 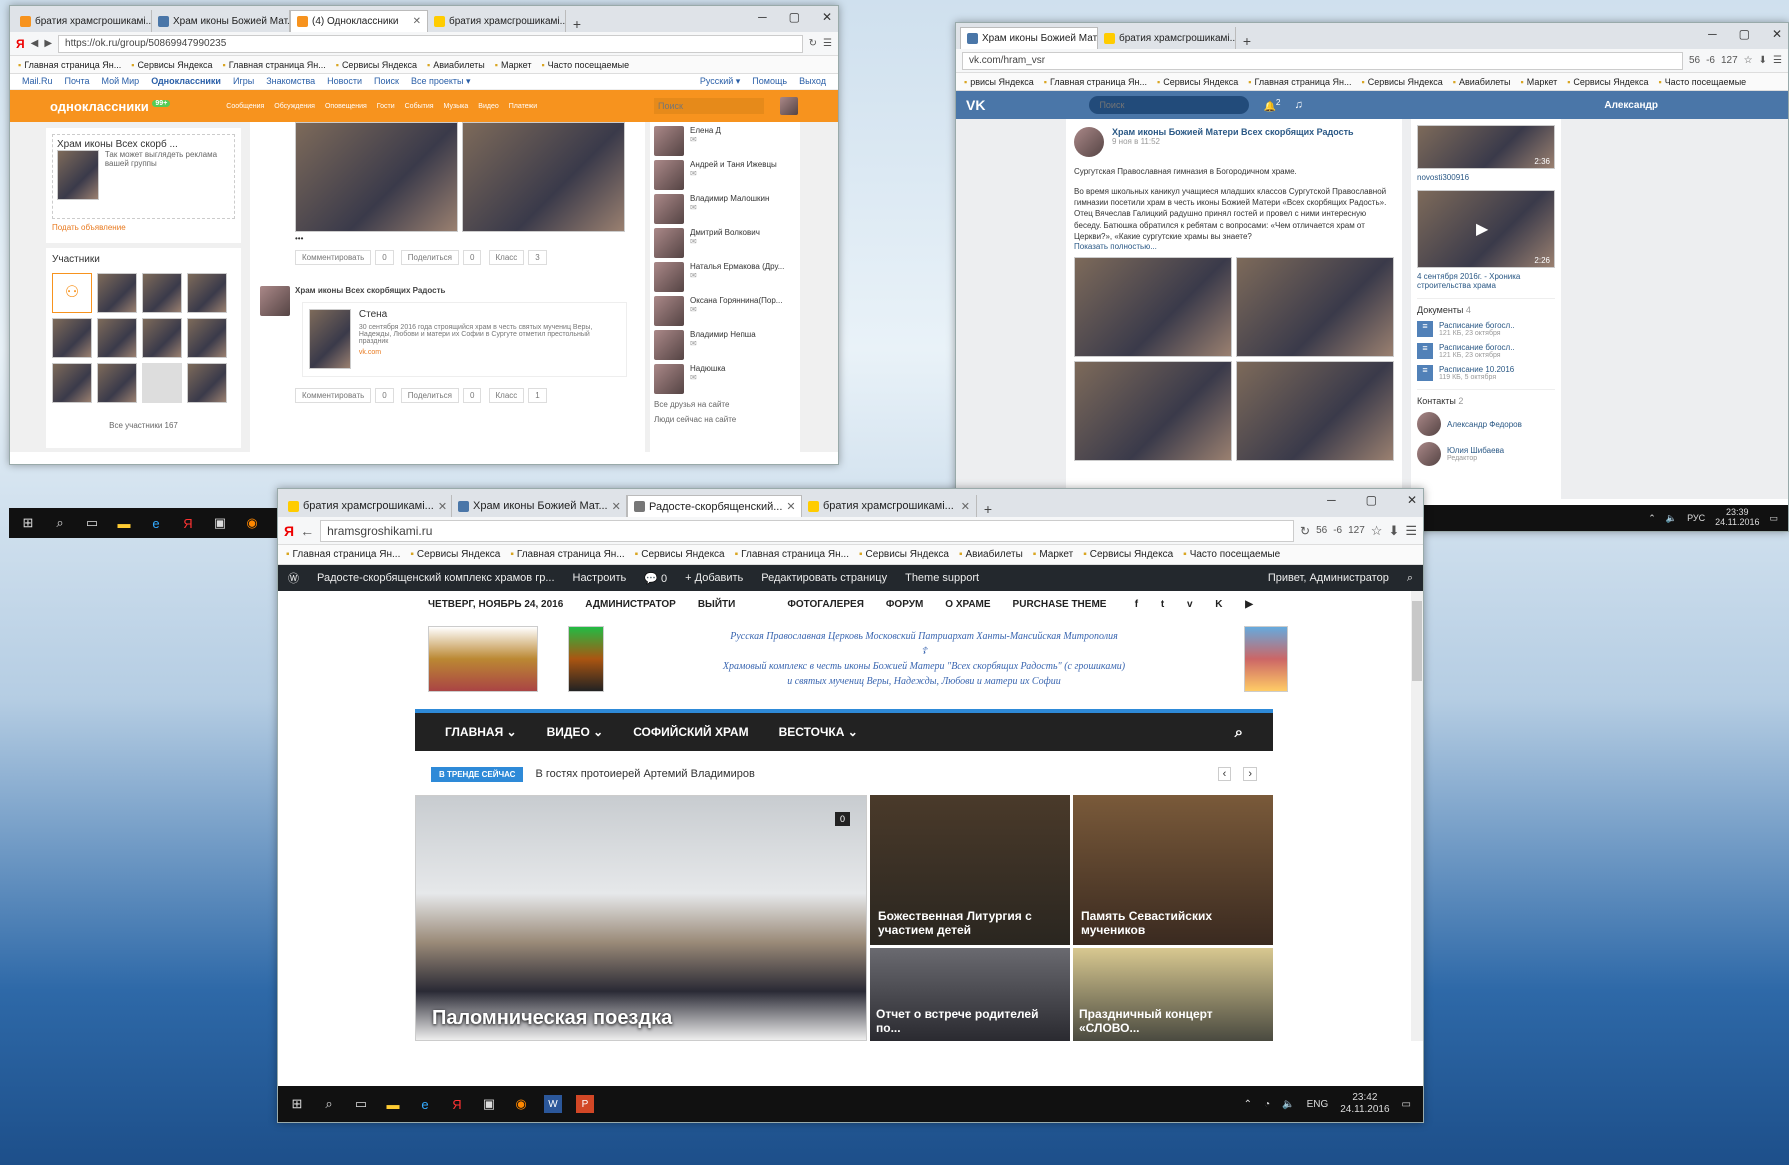 I want to click on nav-forum: ФОРУМ, so click(x=904, y=604).